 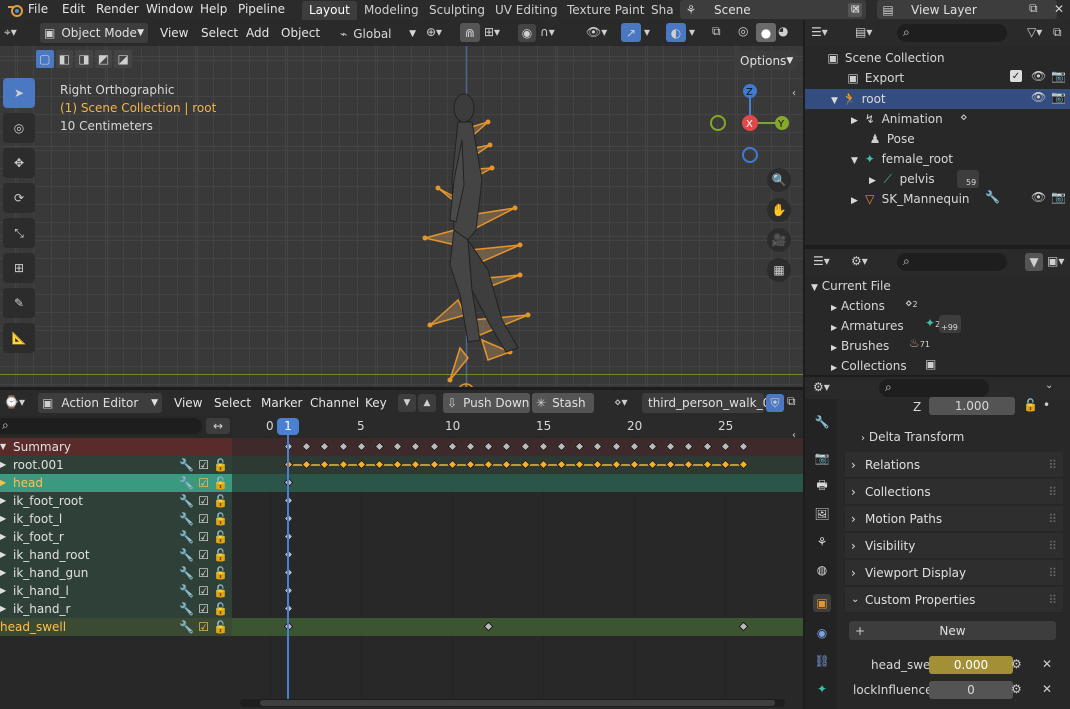 I want to click on checkbox-icon: ✓, so click(x=1016, y=76).